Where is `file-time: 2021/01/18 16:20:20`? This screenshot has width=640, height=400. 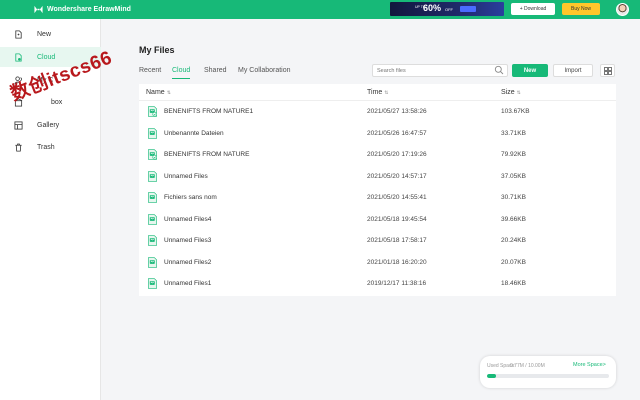 file-time: 2021/01/18 16:20:20 is located at coordinates (397, 262).